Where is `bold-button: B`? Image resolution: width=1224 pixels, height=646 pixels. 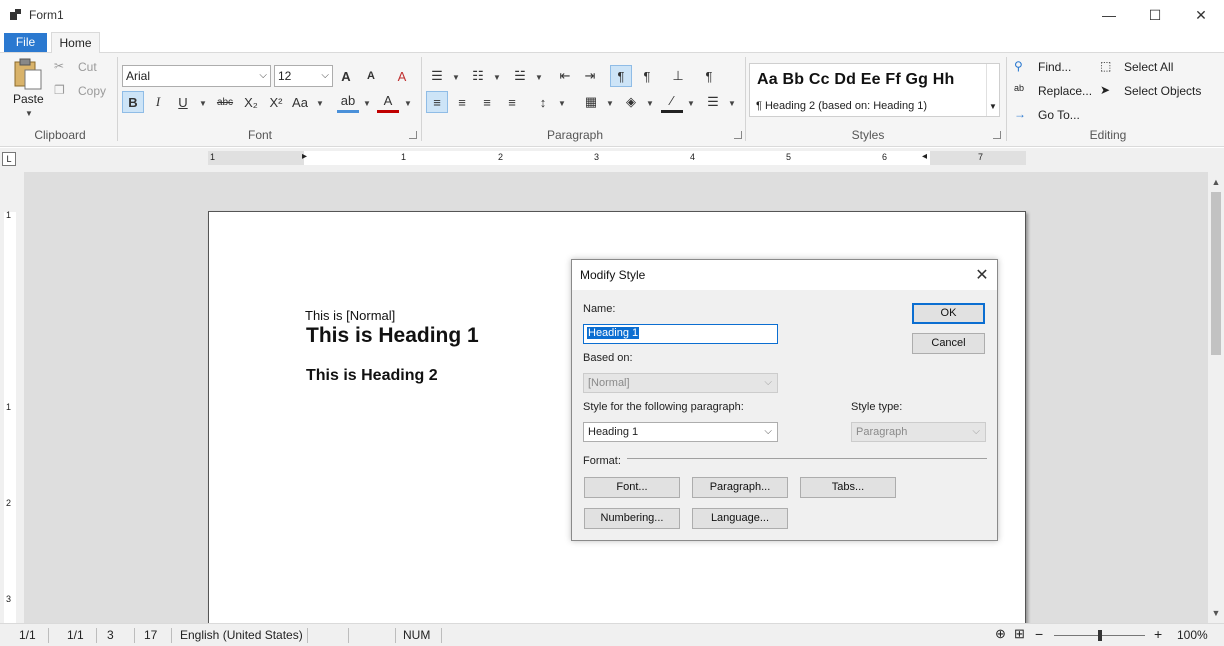
bold-button: B is located at coordinates (133, 102).